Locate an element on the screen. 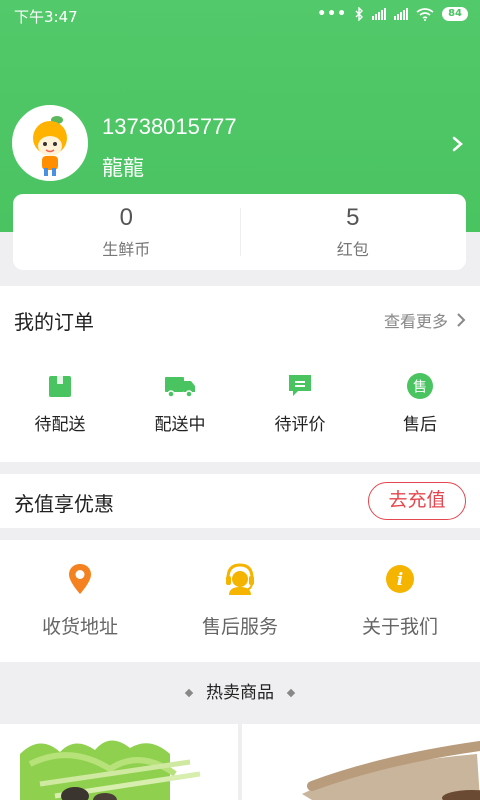 The width and height of the screenshot is (480, 800). celery-image is located at coordinates (119, 762).